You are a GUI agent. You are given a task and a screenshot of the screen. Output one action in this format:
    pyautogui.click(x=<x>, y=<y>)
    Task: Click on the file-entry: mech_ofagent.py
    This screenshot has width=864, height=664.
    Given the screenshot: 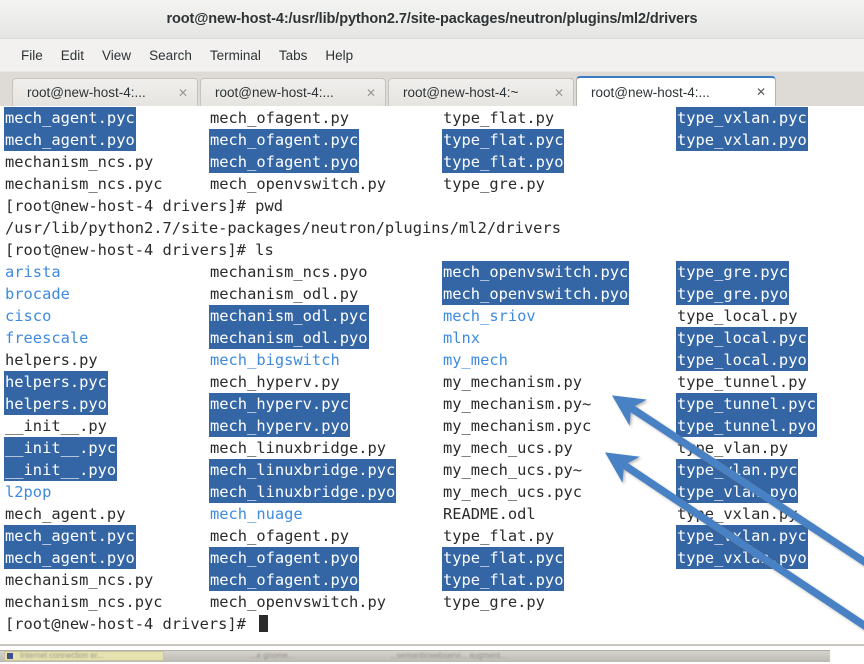 What is the action you would take?
    pyautogui.click(x=279, y=118)
    